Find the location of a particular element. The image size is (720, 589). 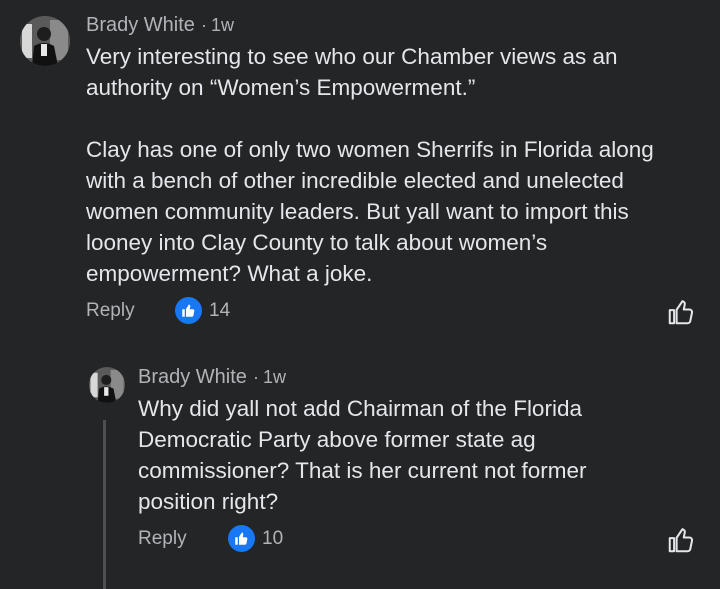

thread-line is located at coordinates (104, 504).